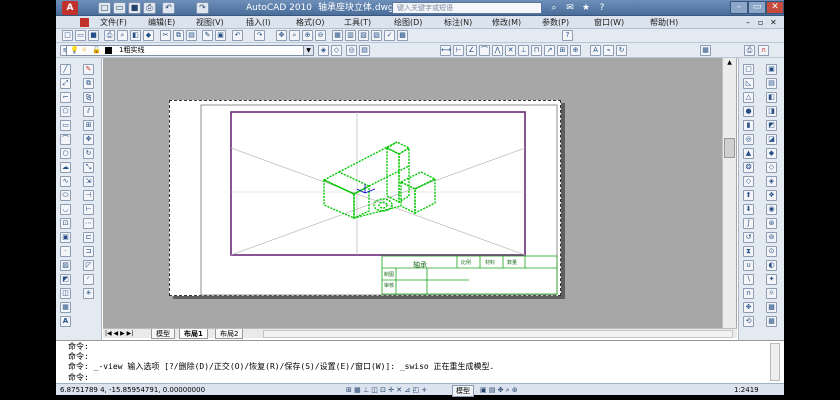  Describe the element at coordinates (119, 8) in the screenshot. I see `open-icon: ▭` at that location.